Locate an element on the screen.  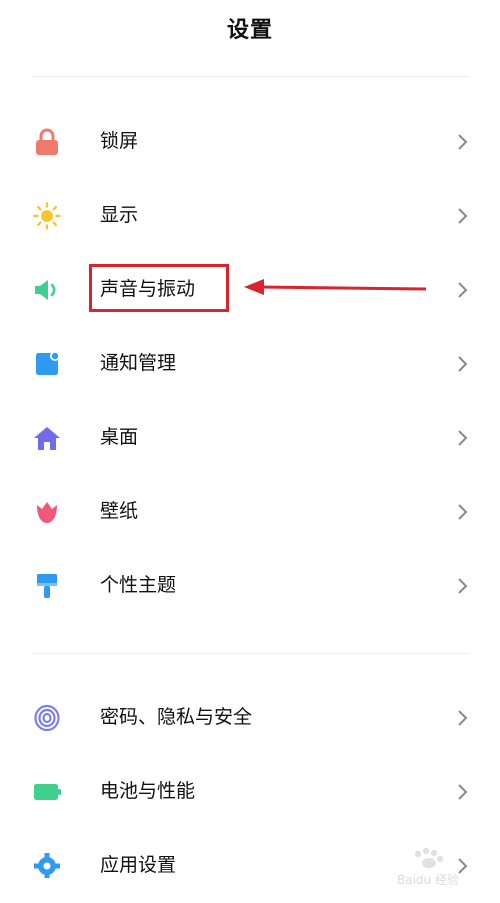
header: 设置 is located at coordinates (250, 30).